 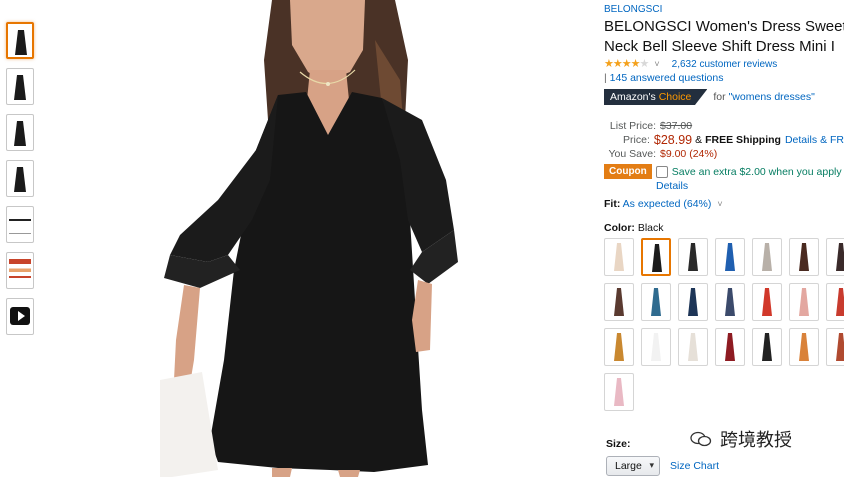 I want to click on answered-questions-link: 145 answered questions, so click(x=667, y=78).